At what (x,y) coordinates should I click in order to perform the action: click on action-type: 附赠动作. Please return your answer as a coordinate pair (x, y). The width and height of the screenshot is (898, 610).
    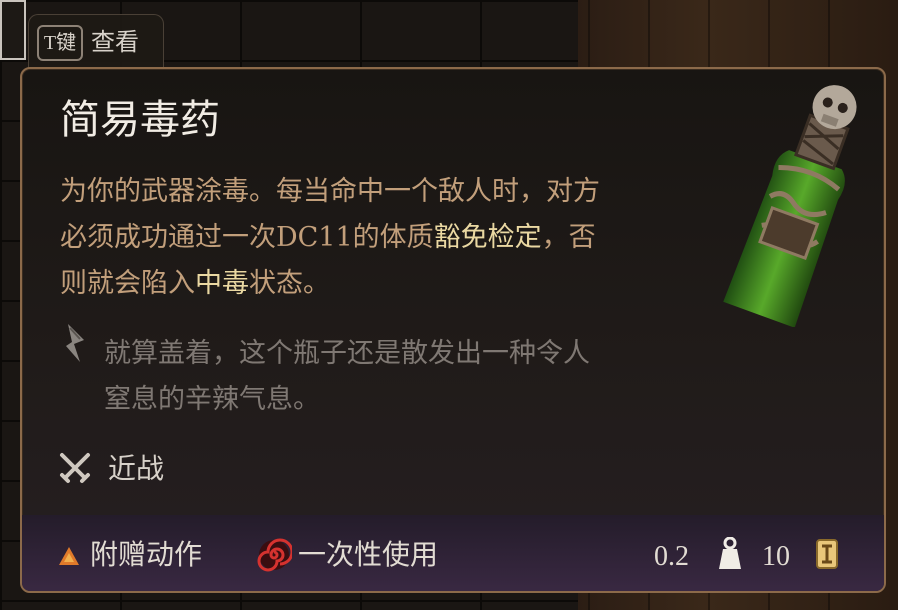
    Looking at the image, I should click on (146, 554).